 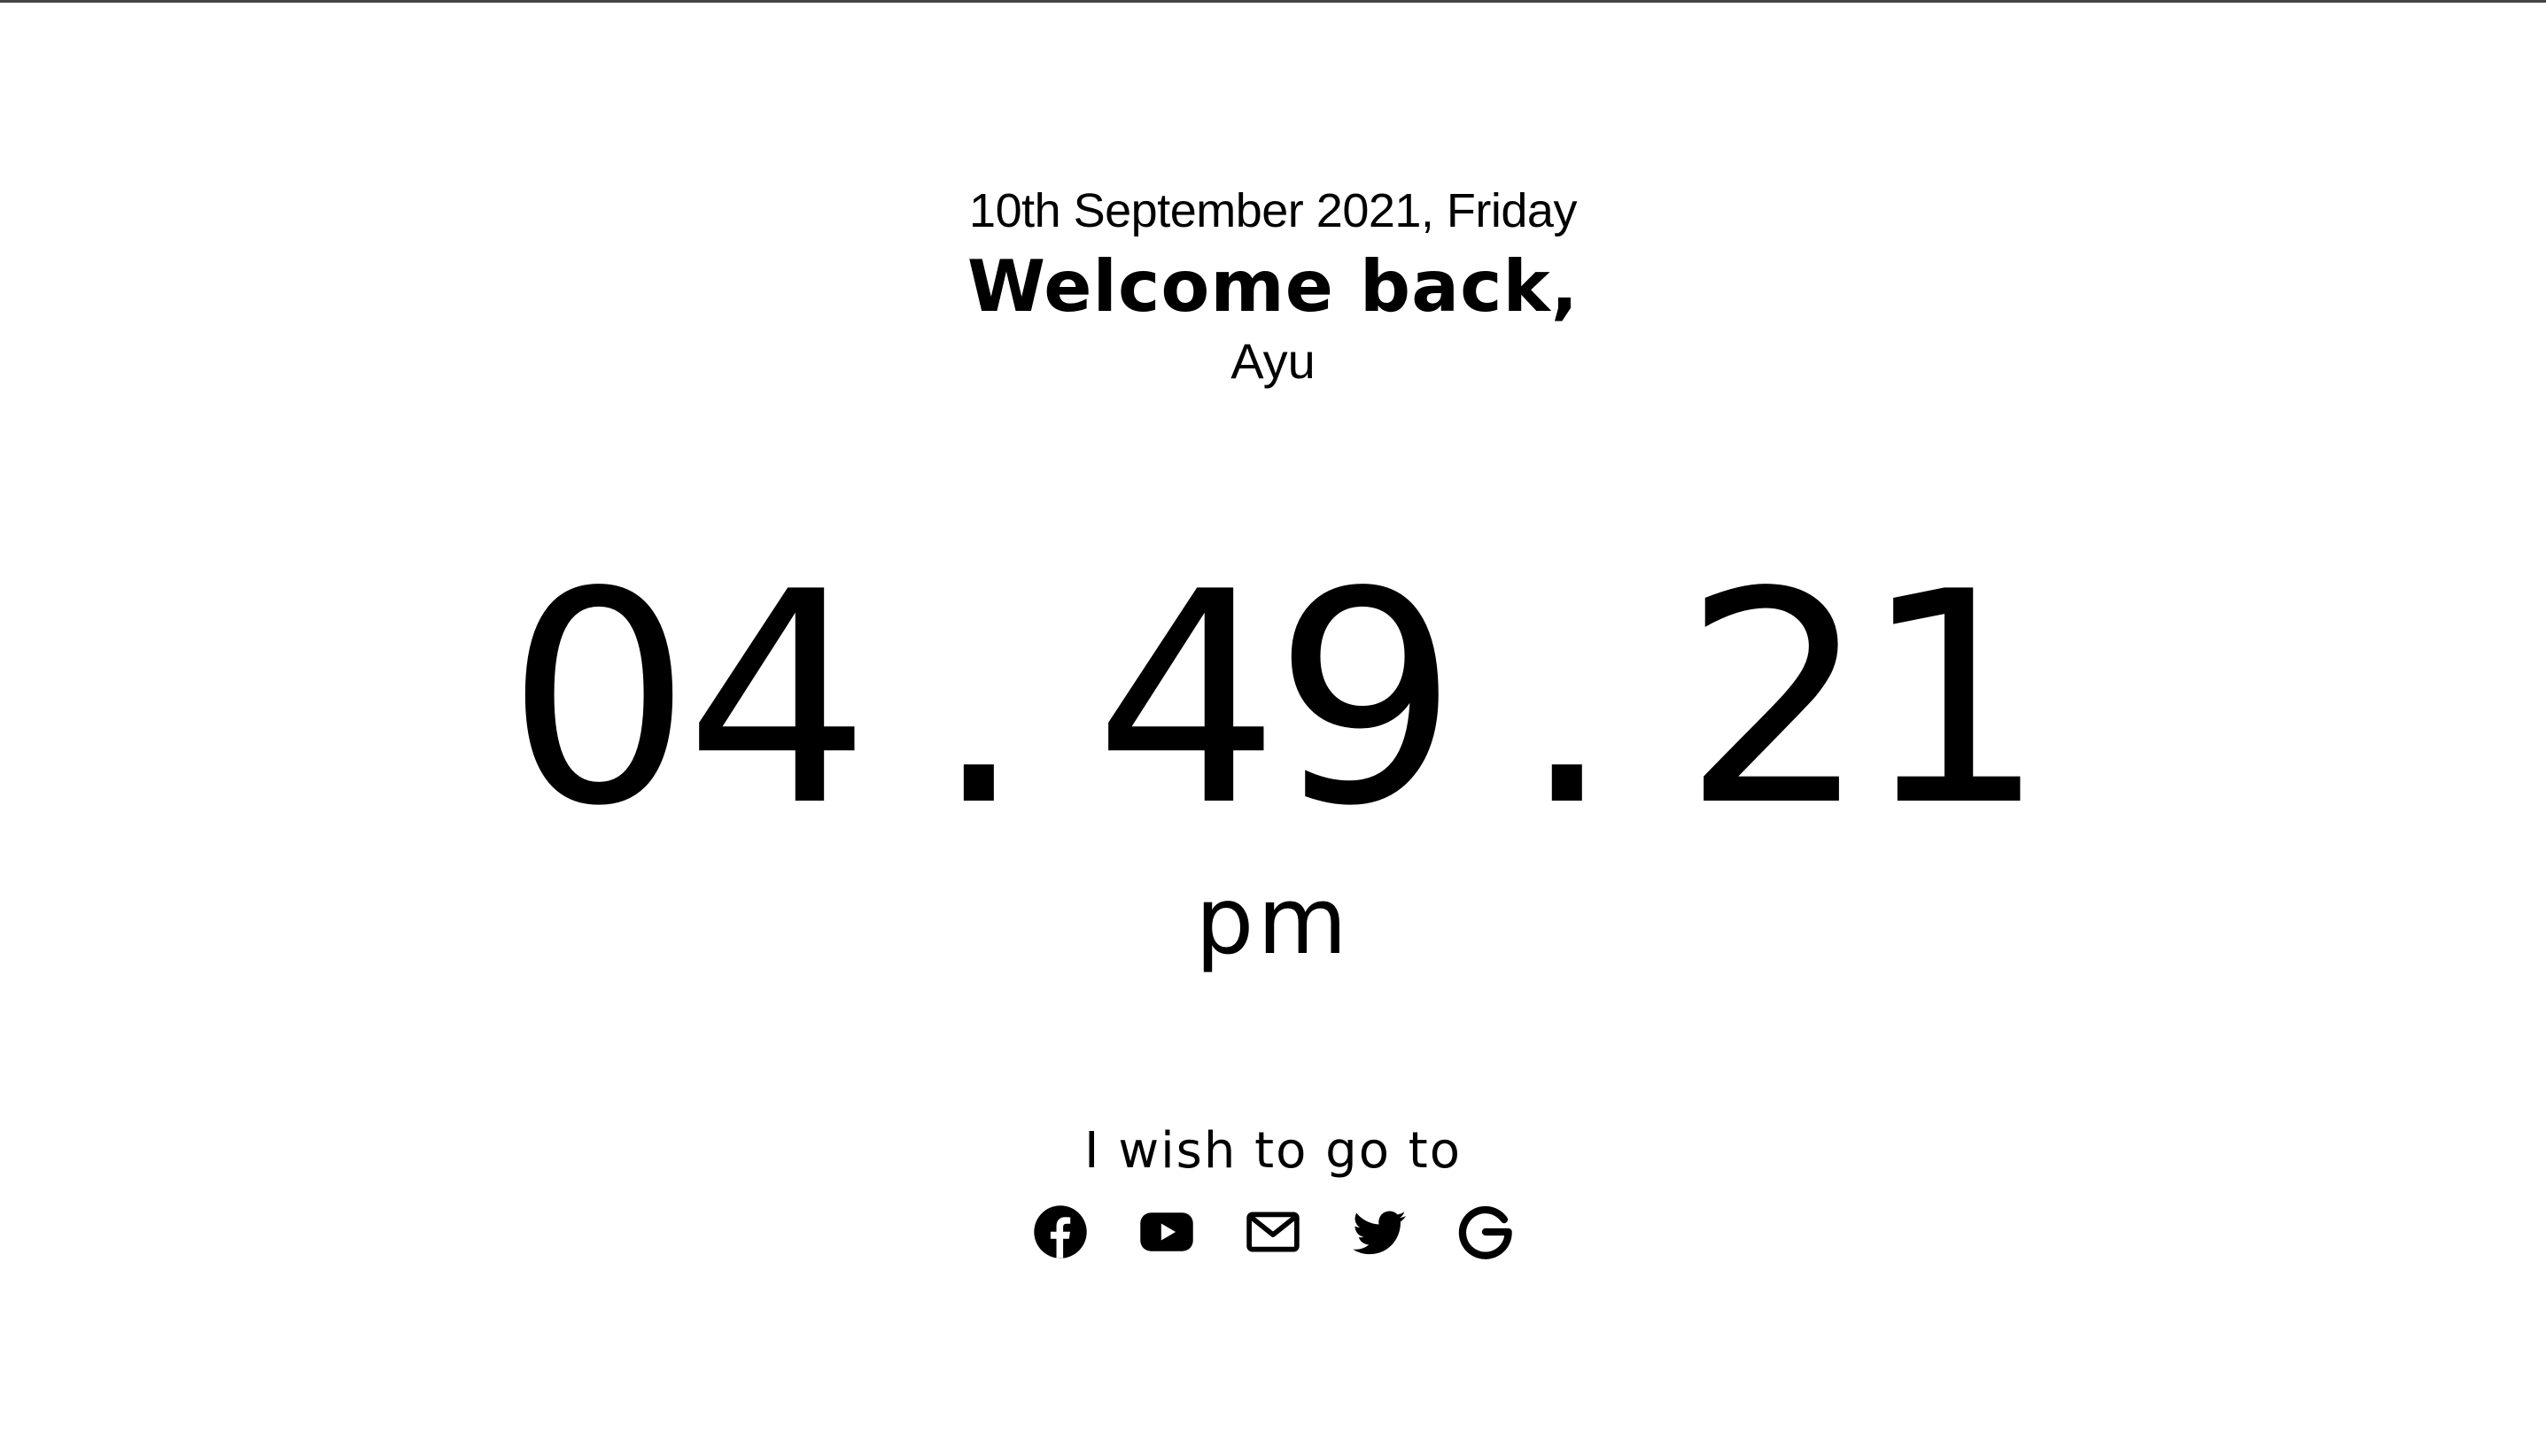 I want to click on youtube-icon, so click(x=1166, y=1231).